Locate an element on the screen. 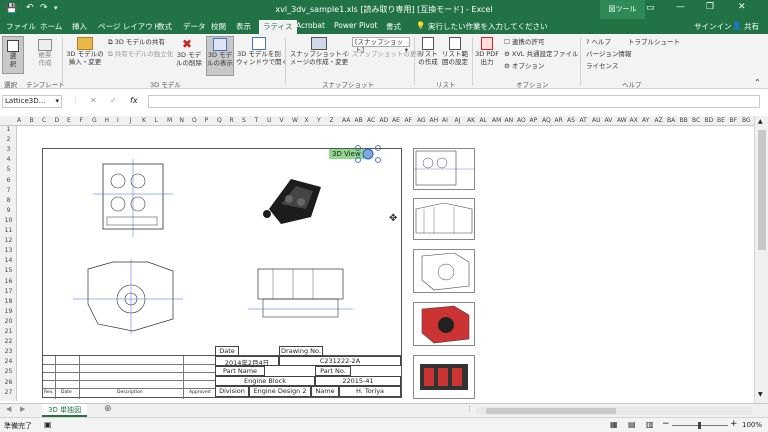 This screenshot has width=768, height=432. column-header: T is located at coordinates (257, 120).